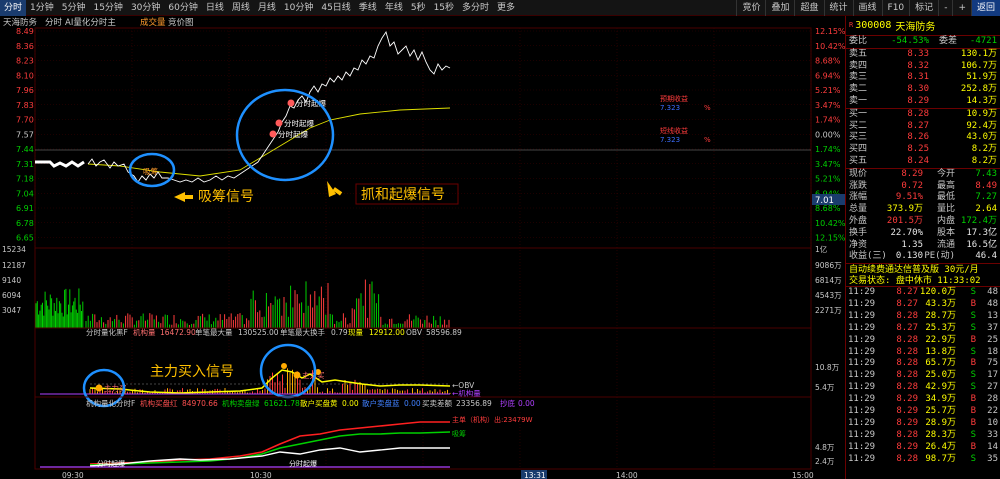 The width and height of the screenshot is (1000, 479). Describe the element at coordinates (985, 8) in the screenshot. I see `tool-button: 返回` at that location.